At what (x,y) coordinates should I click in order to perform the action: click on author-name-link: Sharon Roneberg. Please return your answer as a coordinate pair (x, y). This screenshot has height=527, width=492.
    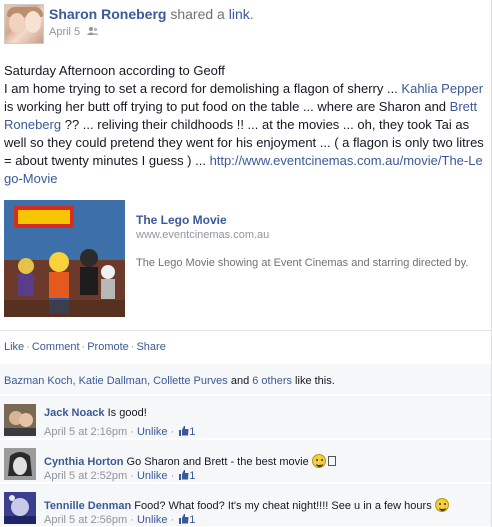
    Looking at the image, I should click on (107, 14).